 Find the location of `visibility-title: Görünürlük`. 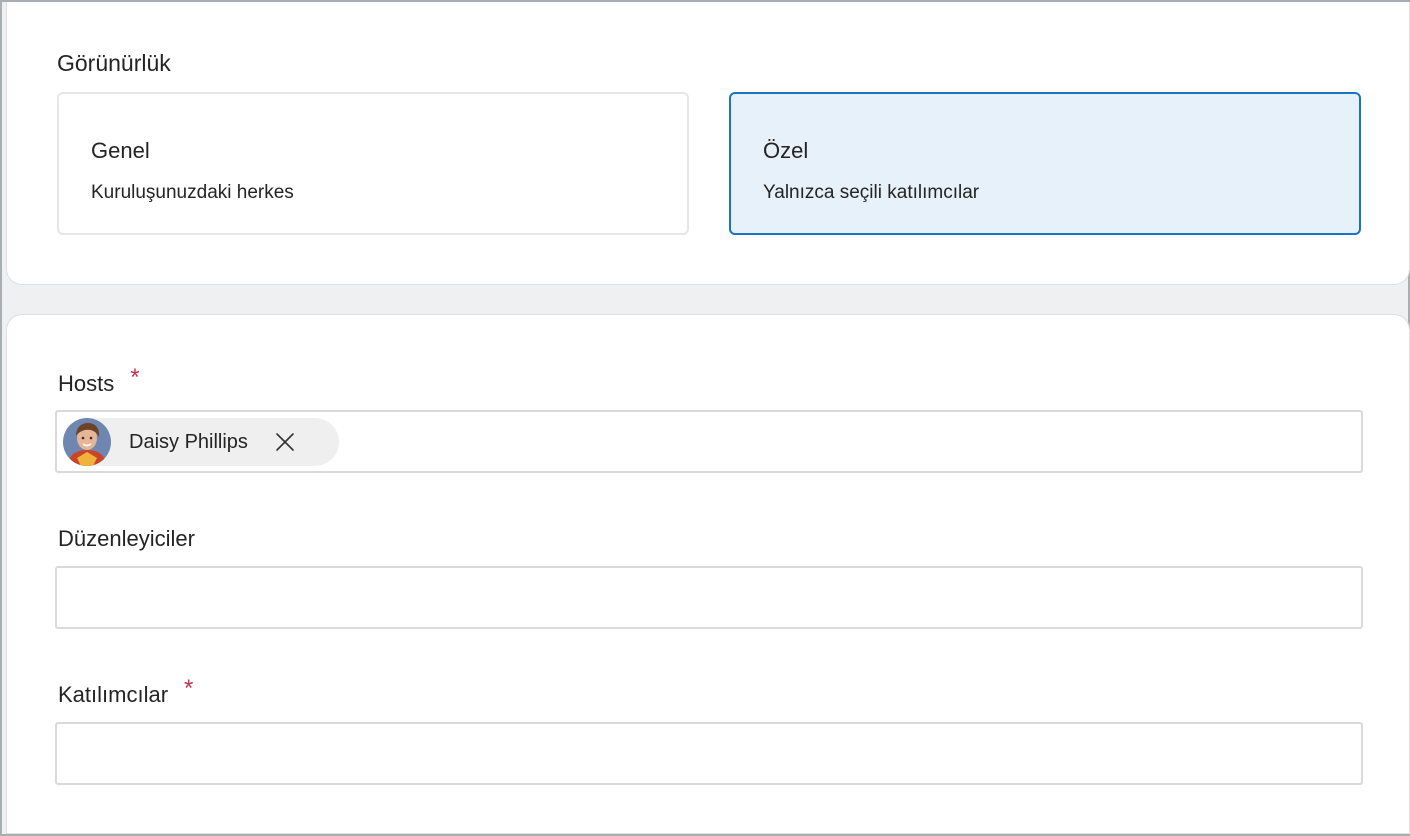

visibility-title: Görünürlük is located at coordinates (114, 63).